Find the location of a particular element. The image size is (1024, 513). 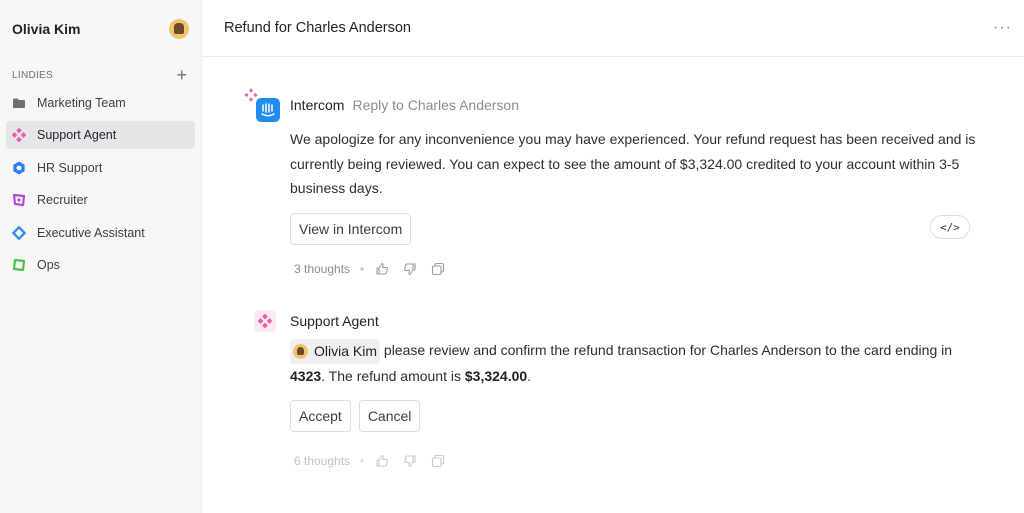

view-code-button: </> is located at coordinates (950, 227).